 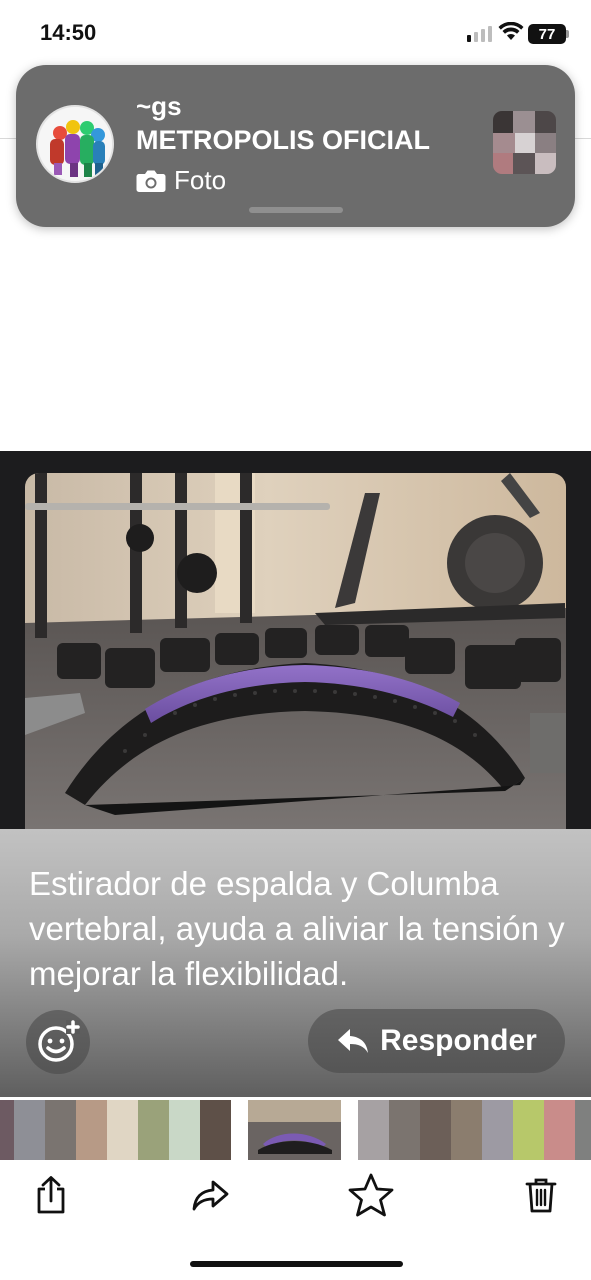 What do you see at coordinates (567, 34) in the screenshot?
I see `battery-tip` at bounding box center [567, 34].